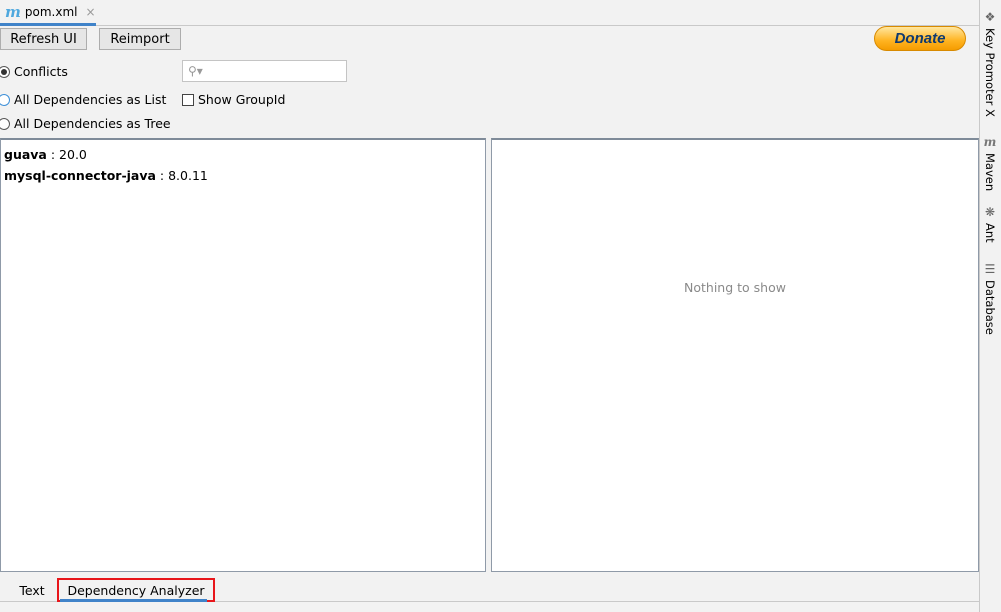 The width and height of the screenshot is (1001, 612). Describe the element at coordinates (920, 38) in the screenshot. I see `donate-button: Donate` at that location.